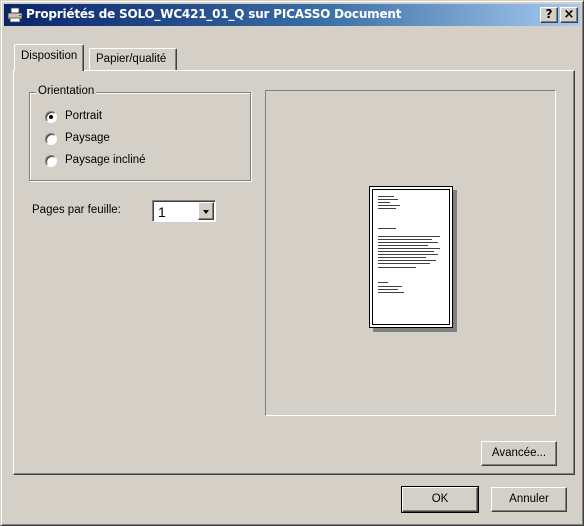 The image size is (584, 526). What do you see at coordinates (440, 499) in the screenshot?
I see `ok-button: OK` at bounding box center [440, 499].